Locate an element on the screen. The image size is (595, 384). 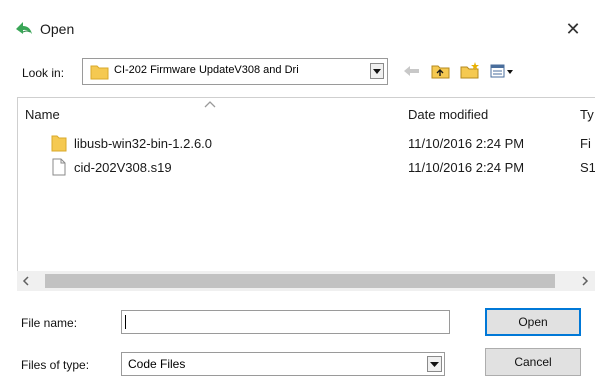
up-folder-icon is located at coordinates (441, 71).